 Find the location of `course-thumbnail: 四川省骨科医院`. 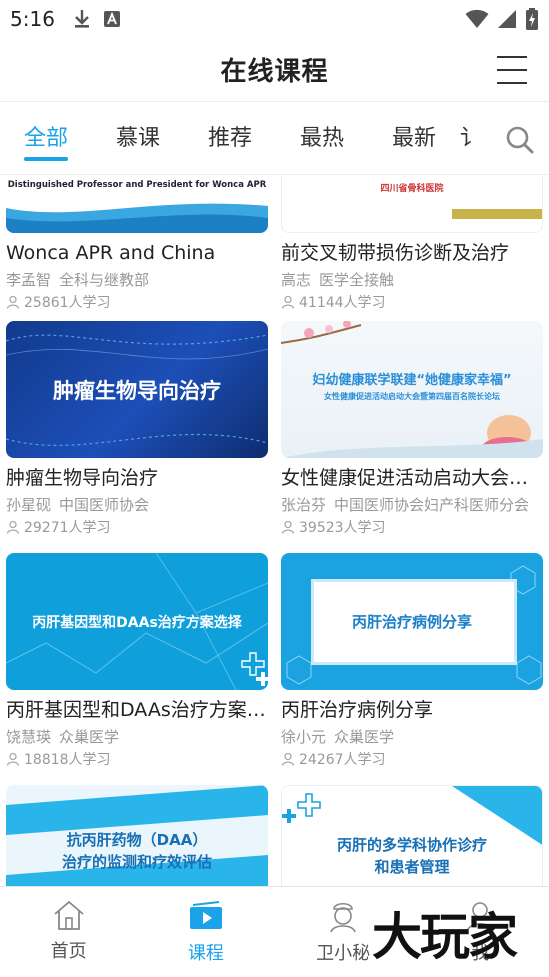

course-thumbnail: 四川省骨科医院 is located at coordinates (412, 204).